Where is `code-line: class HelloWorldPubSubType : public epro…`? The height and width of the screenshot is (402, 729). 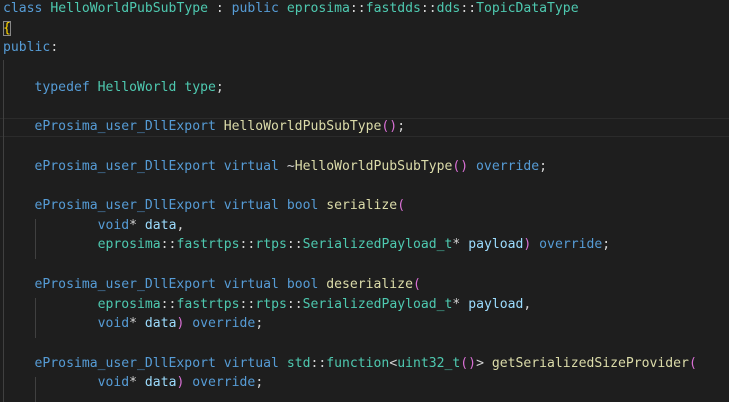
code-line: class HelloWorldPubSubType : public epro… is located at coordinates (291, 9).